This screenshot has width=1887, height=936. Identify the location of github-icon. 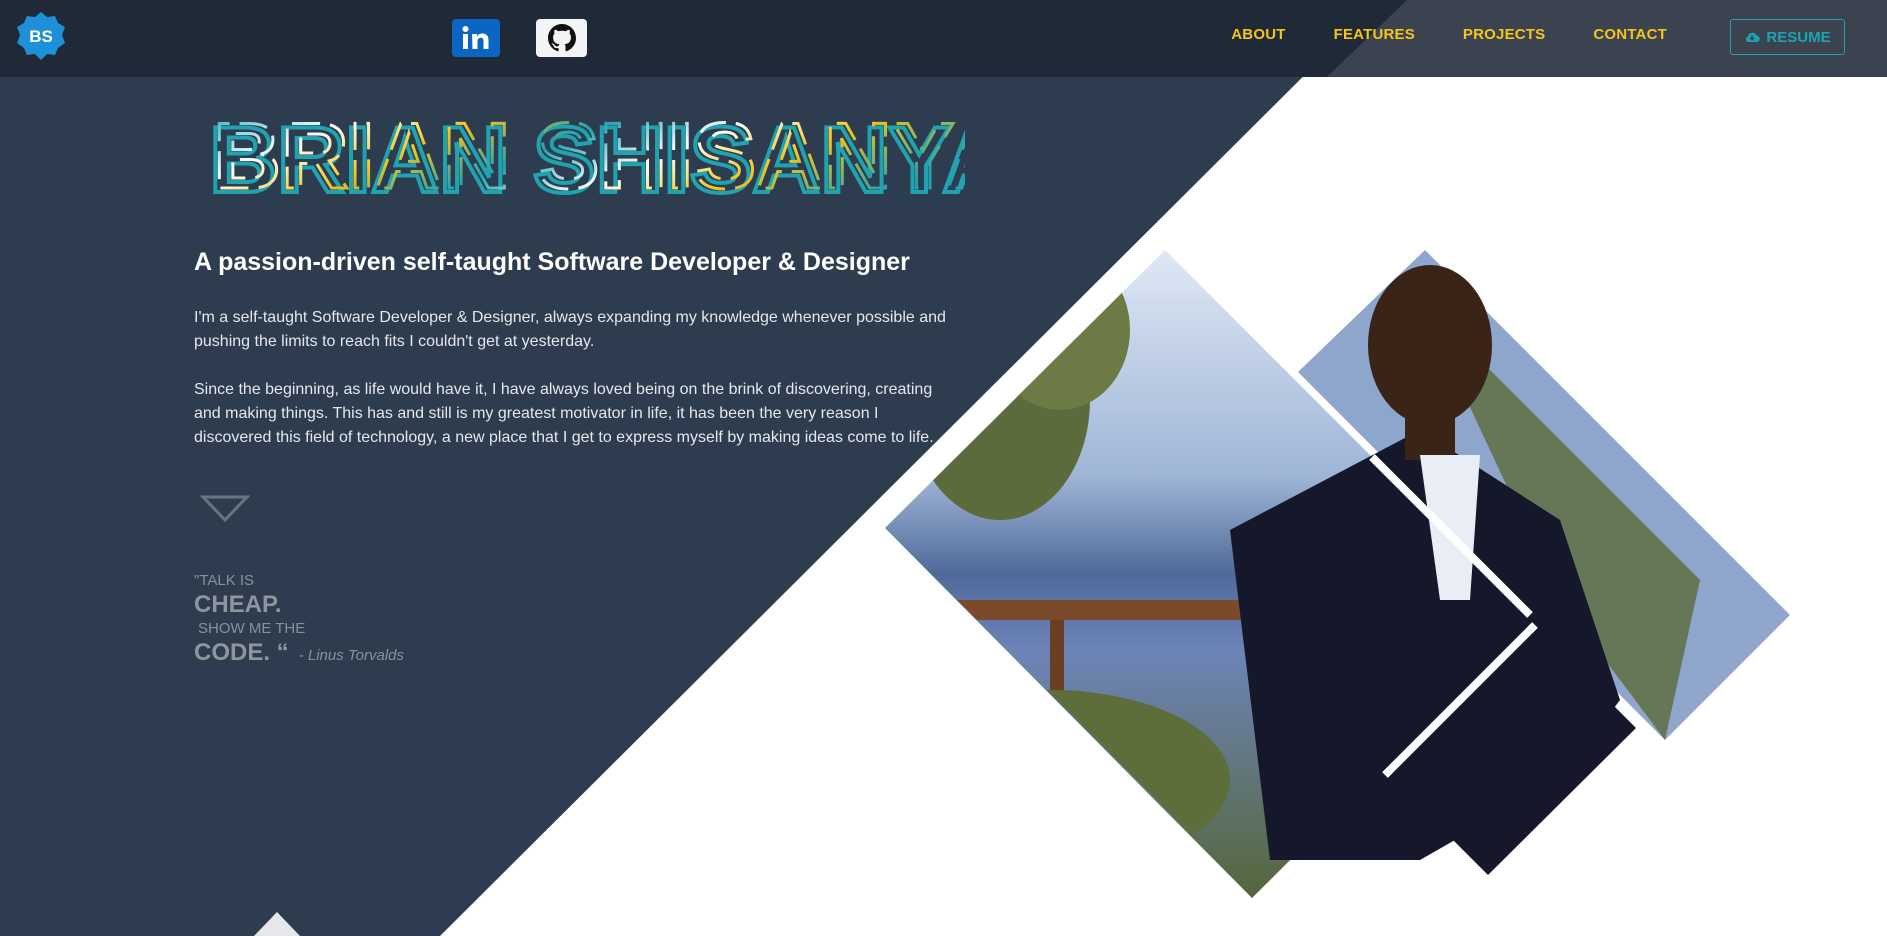
(561, 38).